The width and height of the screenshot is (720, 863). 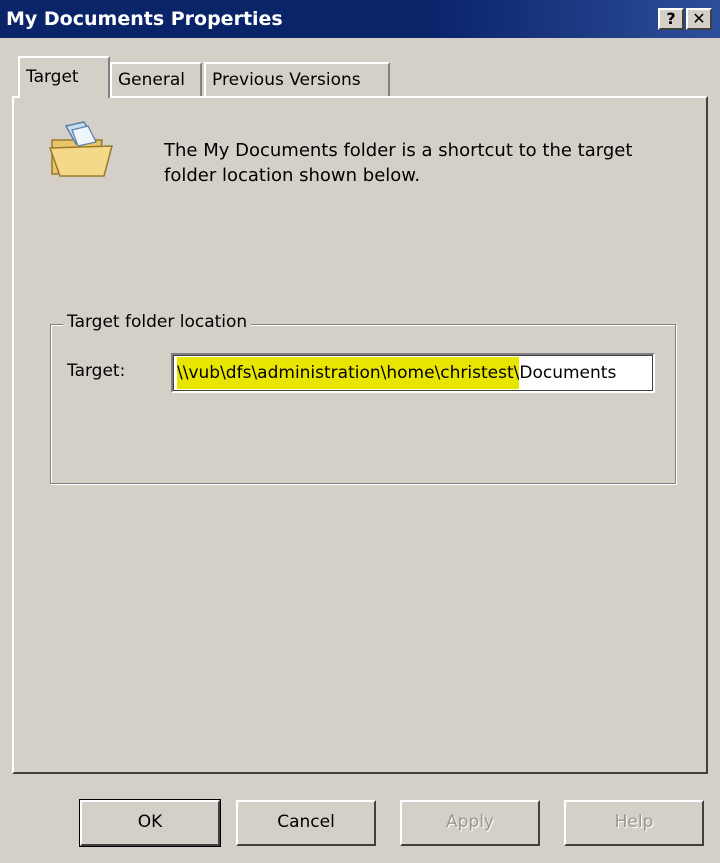 I want to click on tab-general: General, so click(x=156, y=79).